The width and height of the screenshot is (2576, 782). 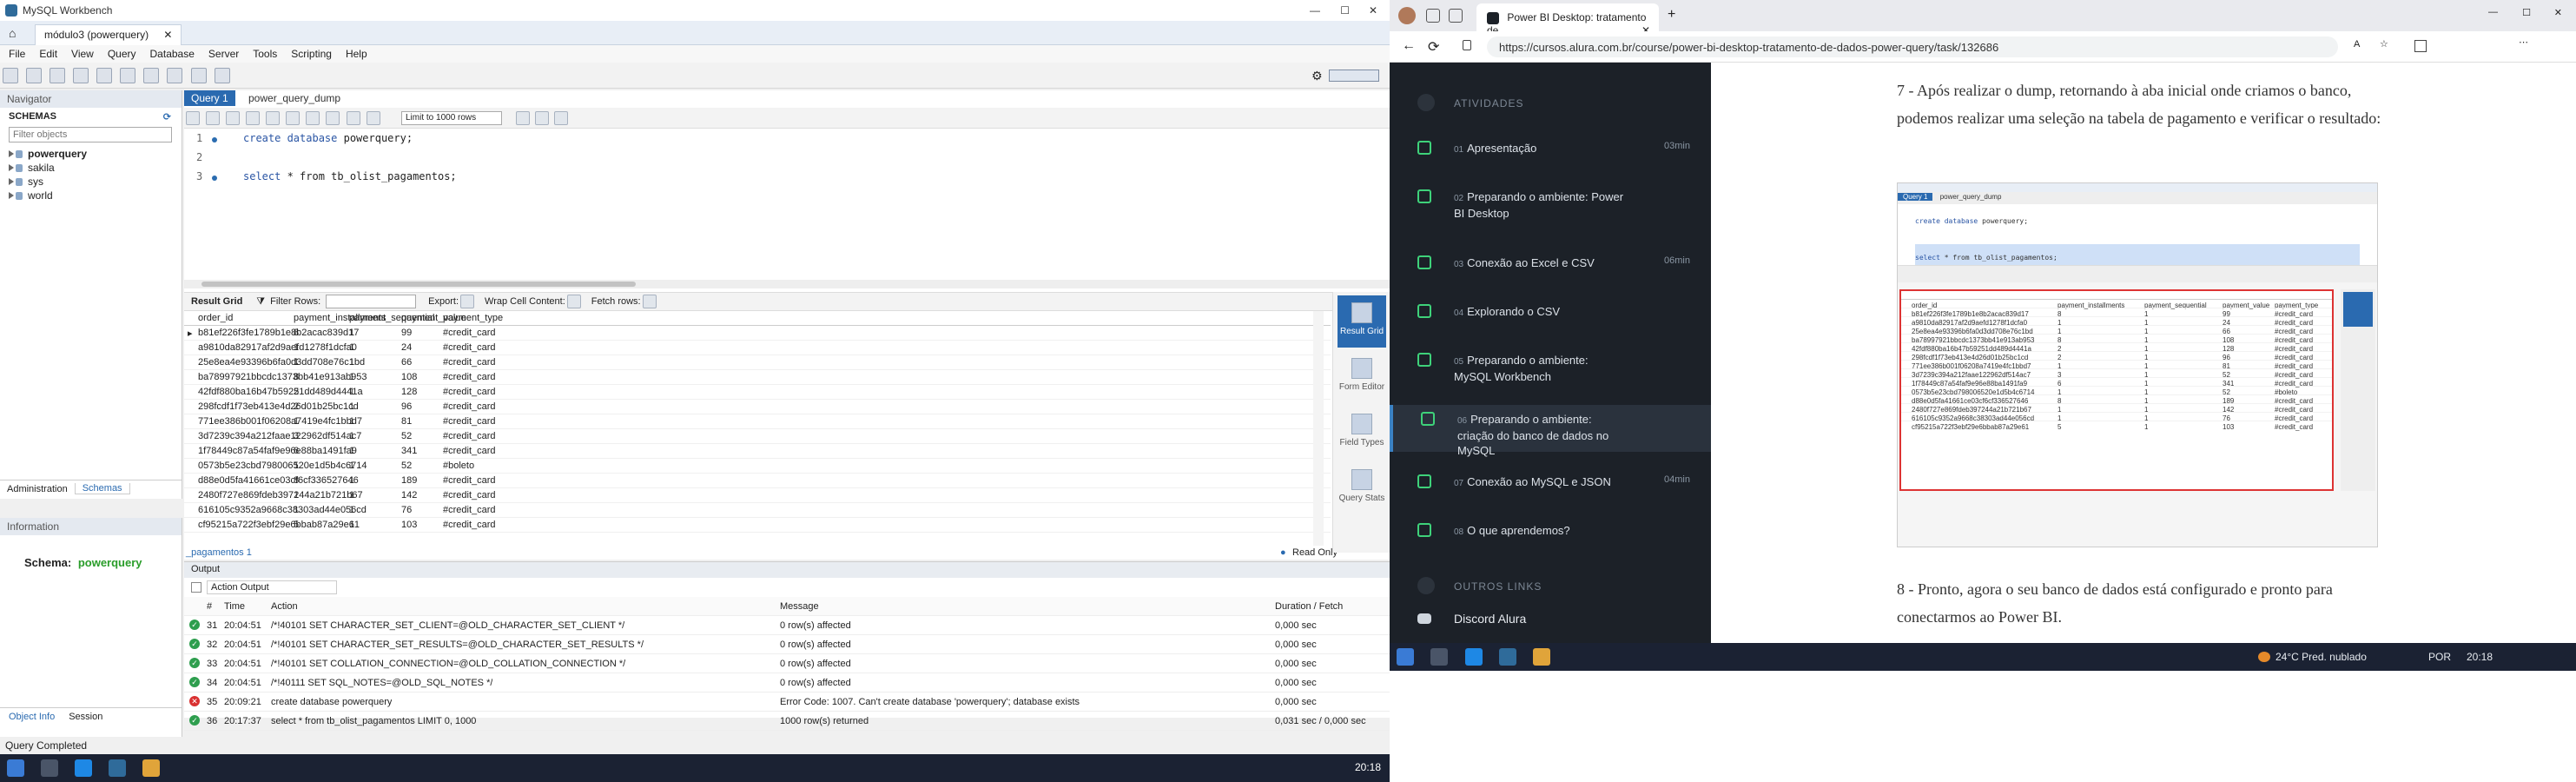 I want to click on close-tab-icon: ✕, so click(x=167, y=35).